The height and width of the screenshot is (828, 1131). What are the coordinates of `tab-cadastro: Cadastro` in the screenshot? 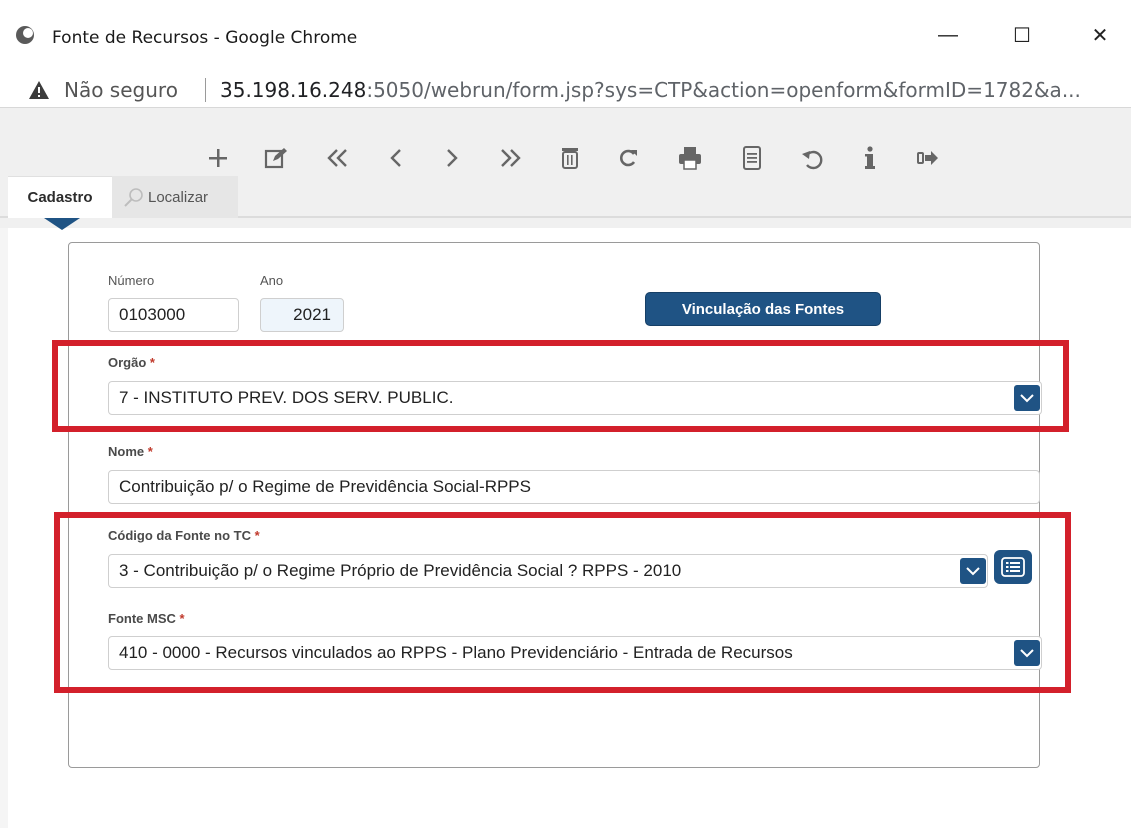 It's located at (60, 197).